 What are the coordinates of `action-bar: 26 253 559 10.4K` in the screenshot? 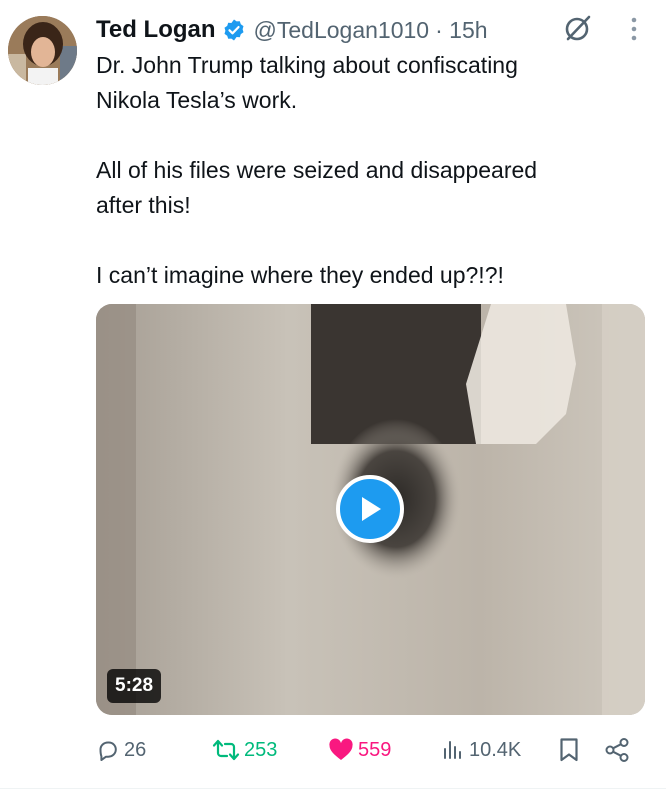 It's located at (333, 750).